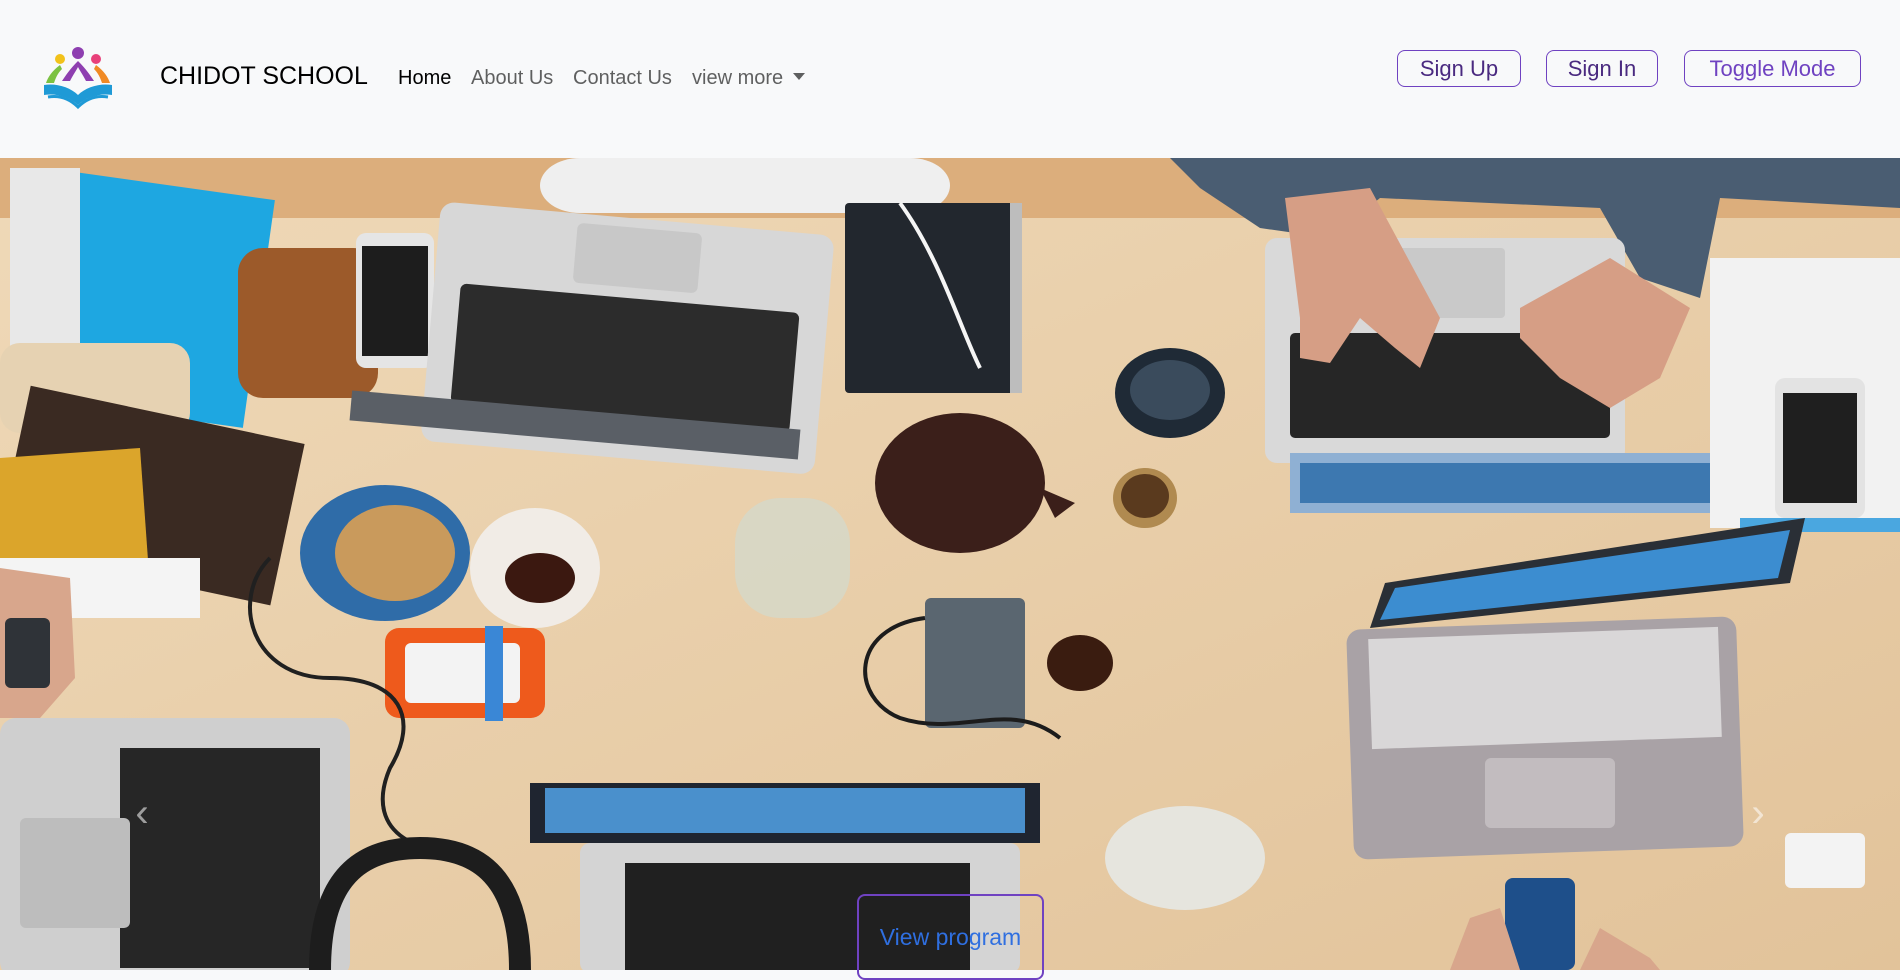 Image resolution: width=1900 pixels, height=980 pixels. What do you see at coordinates (512, 78) in the screenshot?
I see `nav-link-about-us: About Us` at bounding box center [512, 78].